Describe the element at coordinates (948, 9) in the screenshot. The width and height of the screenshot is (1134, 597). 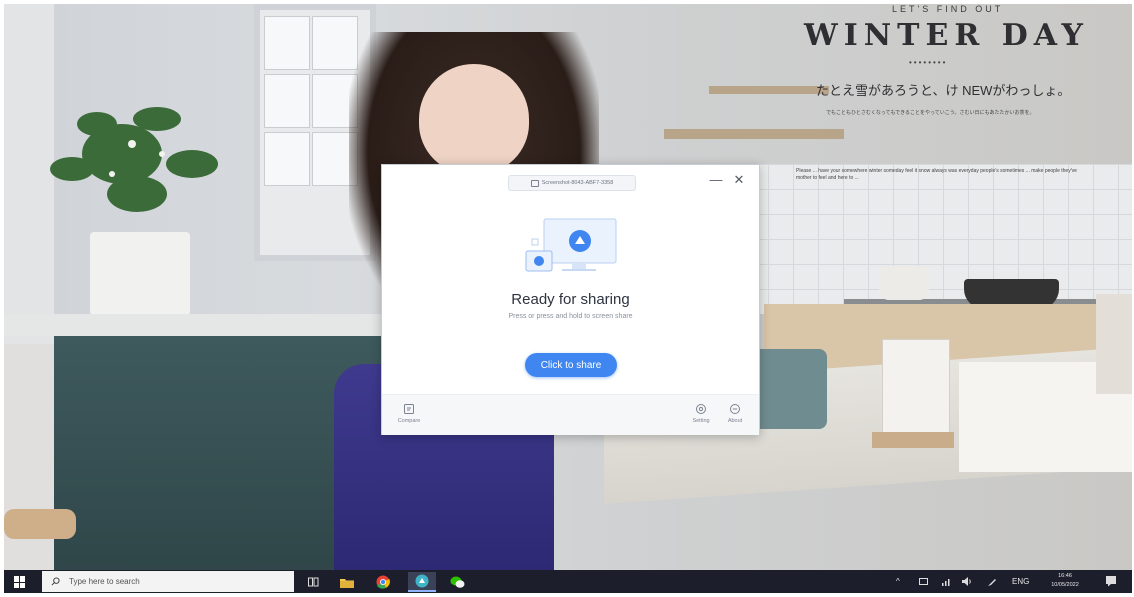
I see `wallpaper-tagline: LET'S FIND OUT` at that location.